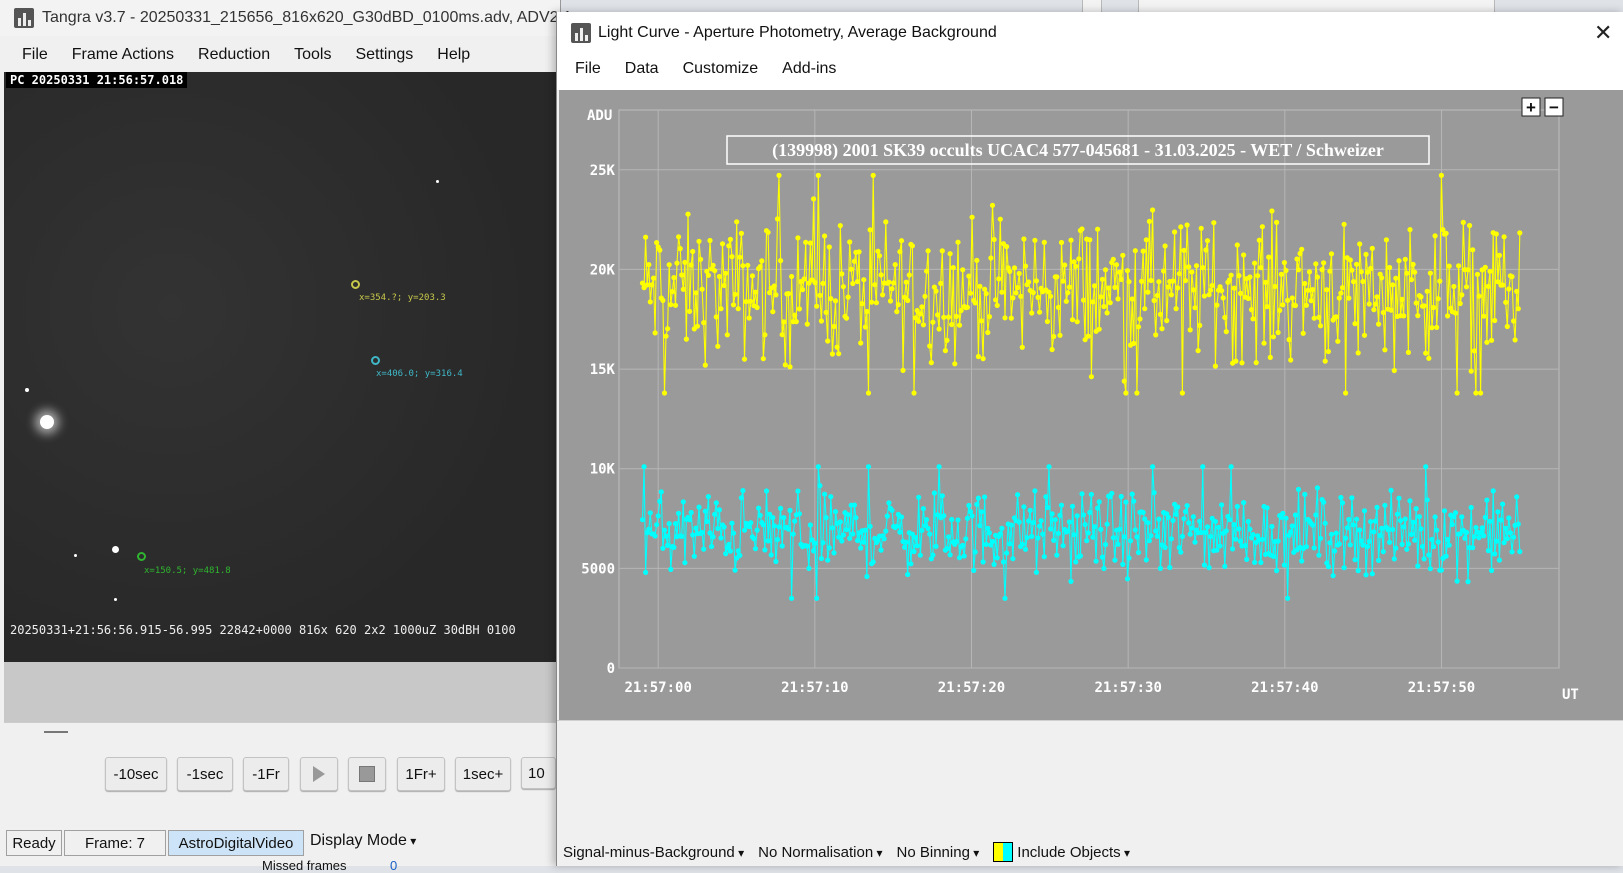  I want to click on menu-reduction: Reduction, so click(234, 55).